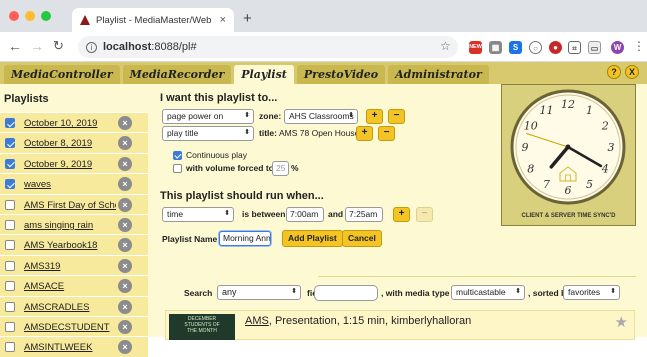 This screenshot has width=647, height=357. Describe the element at coordinates (319, 133) in the screenshot. I see `title-value: AMS 78 Open House` at that location.